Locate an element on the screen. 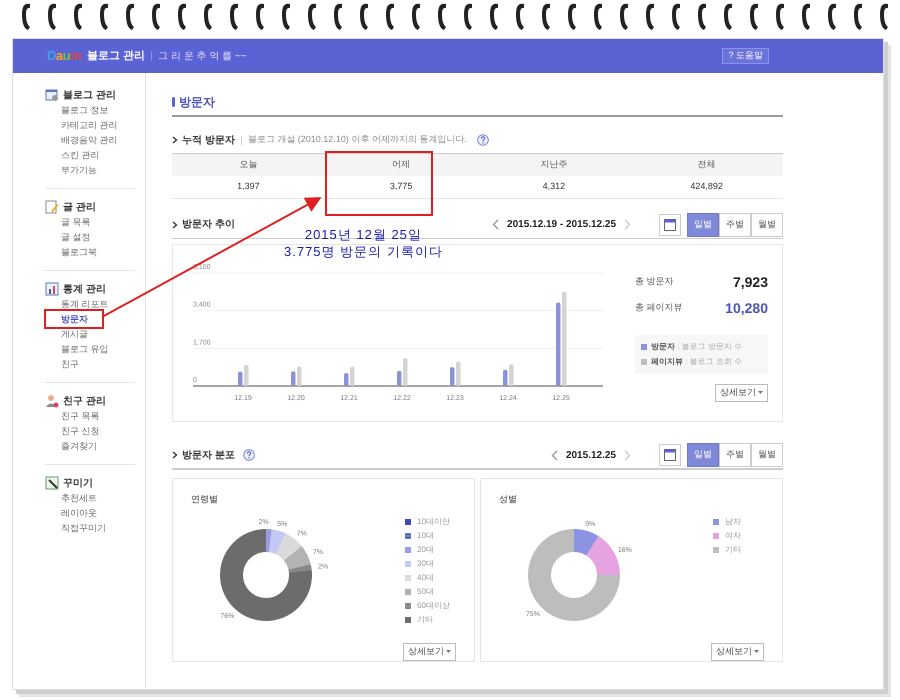  section-heading: 방문자 추이 is located at coordinates (208, 225).